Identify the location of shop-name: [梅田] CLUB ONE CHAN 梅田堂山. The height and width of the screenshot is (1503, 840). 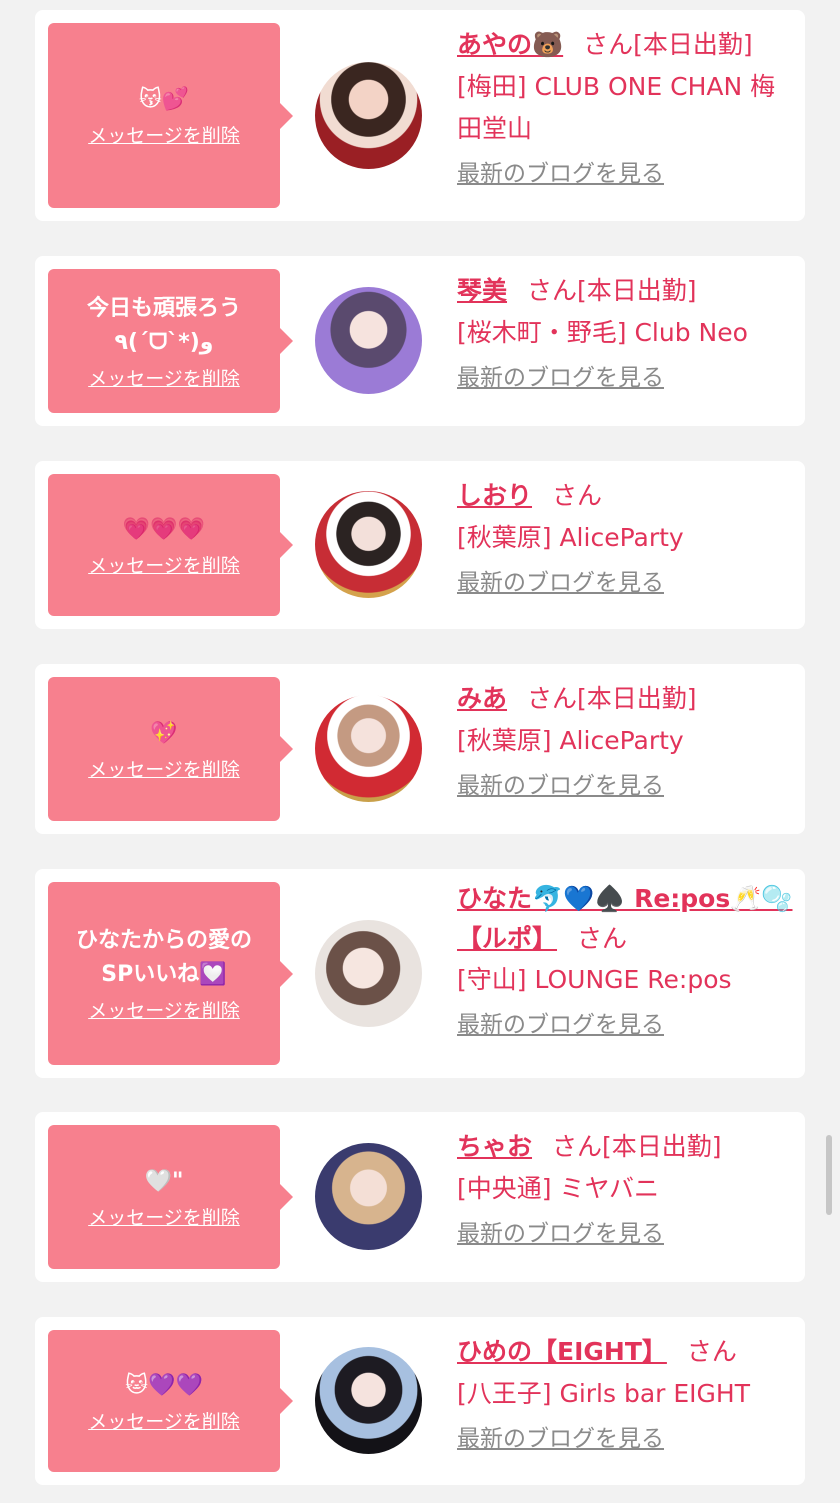
(616, 107).